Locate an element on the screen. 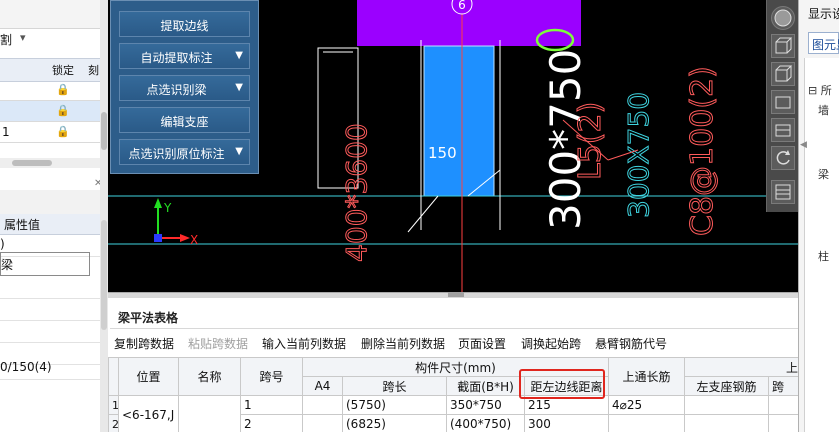 This screenshot has height=432, width=839. view-toolbar is located at coordinates (782, 106).